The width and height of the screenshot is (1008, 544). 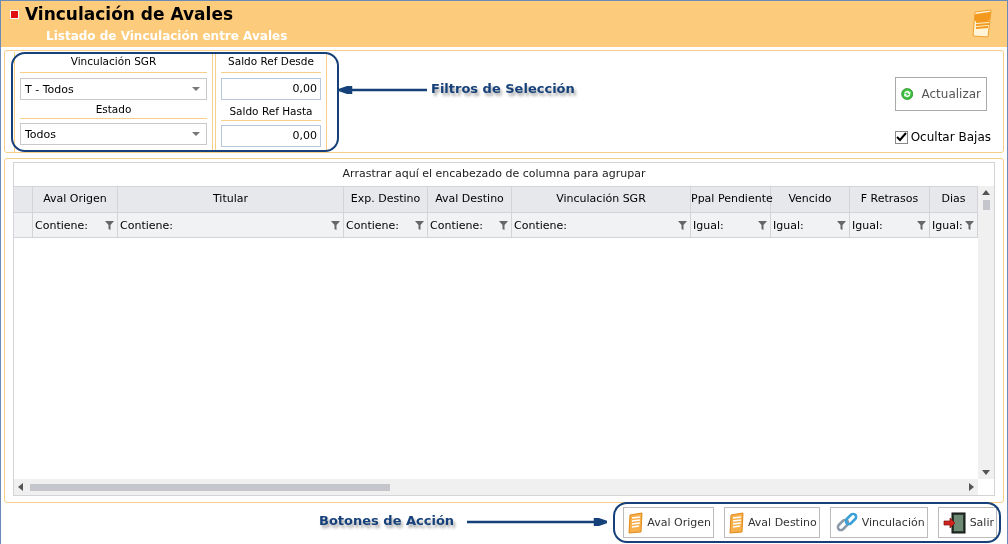 I want to click on refresh-button: Actualizar, so click(x=941, y=94).